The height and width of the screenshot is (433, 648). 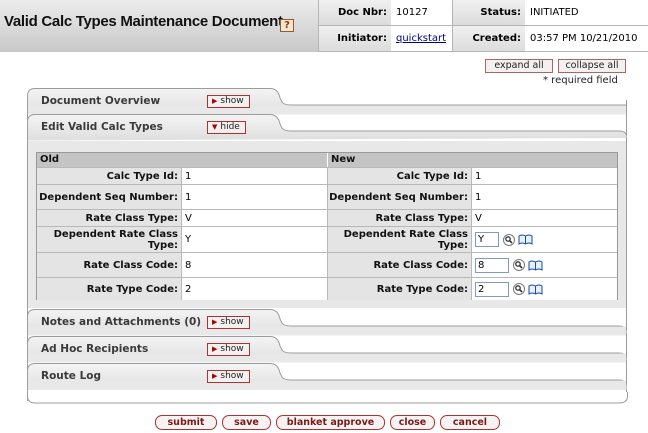 What do you see at coordinates (287, 25) in the screenshot?
I see `help-icon: ?` at bounding box center [287, 25].